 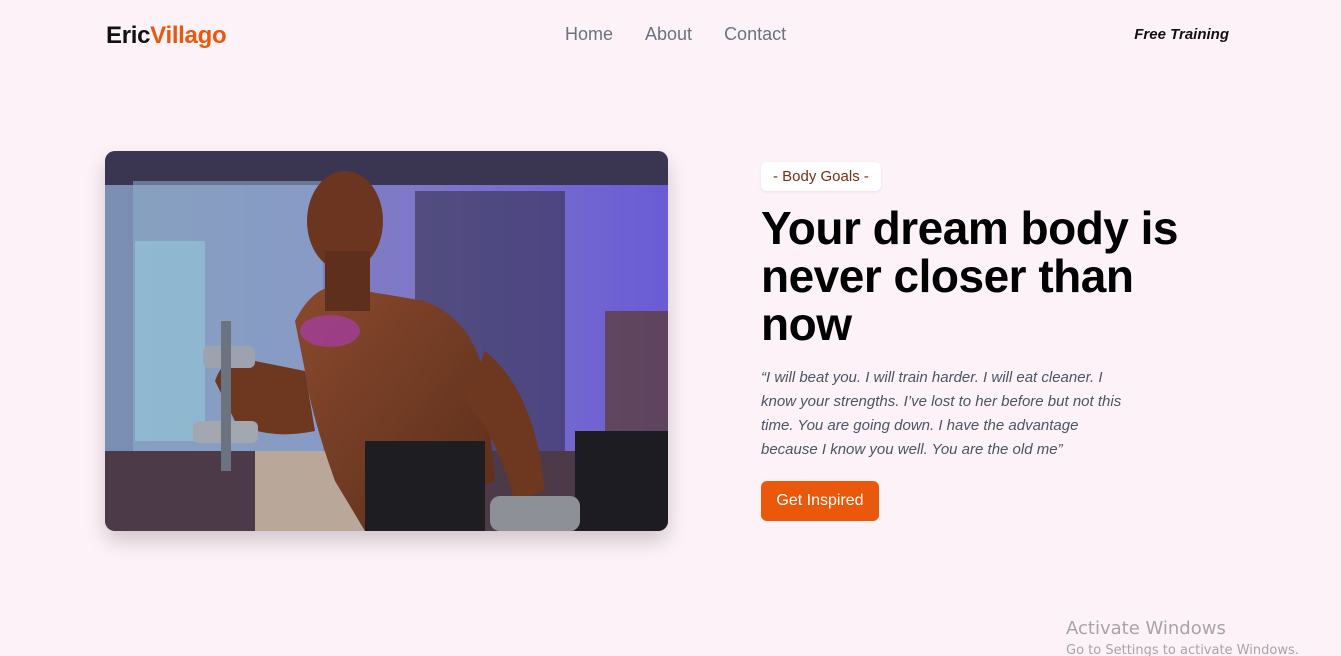 I want to click on main-nav: Home About Contact, so click(x=675, y=34).